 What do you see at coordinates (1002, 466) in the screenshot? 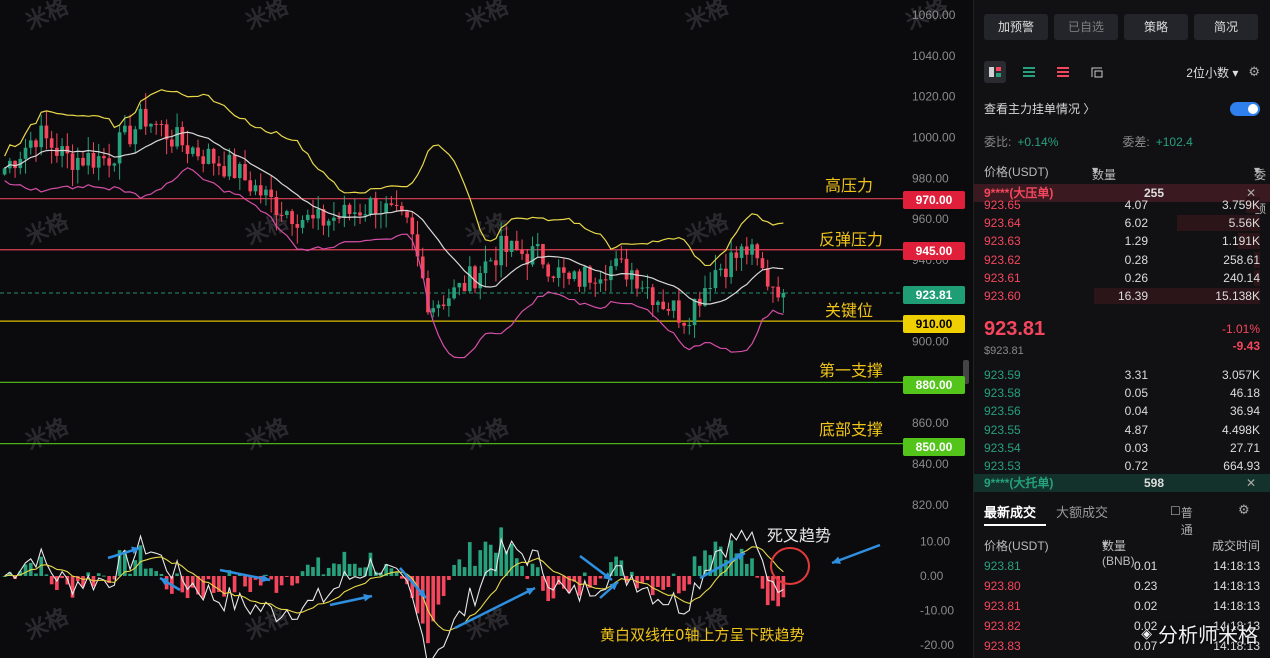
I see `bid-price: 923.53` at bounding box center [1002, 466].